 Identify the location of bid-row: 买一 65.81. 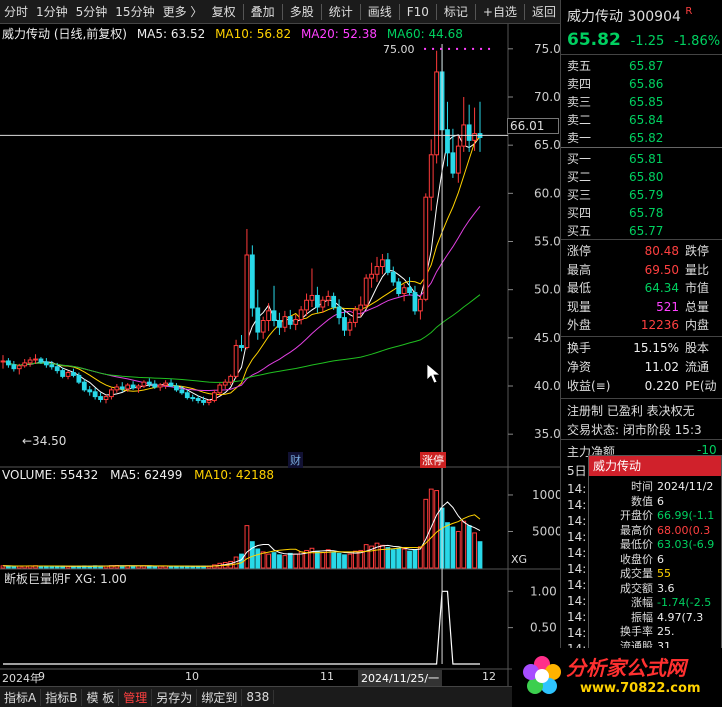
(641, 159).